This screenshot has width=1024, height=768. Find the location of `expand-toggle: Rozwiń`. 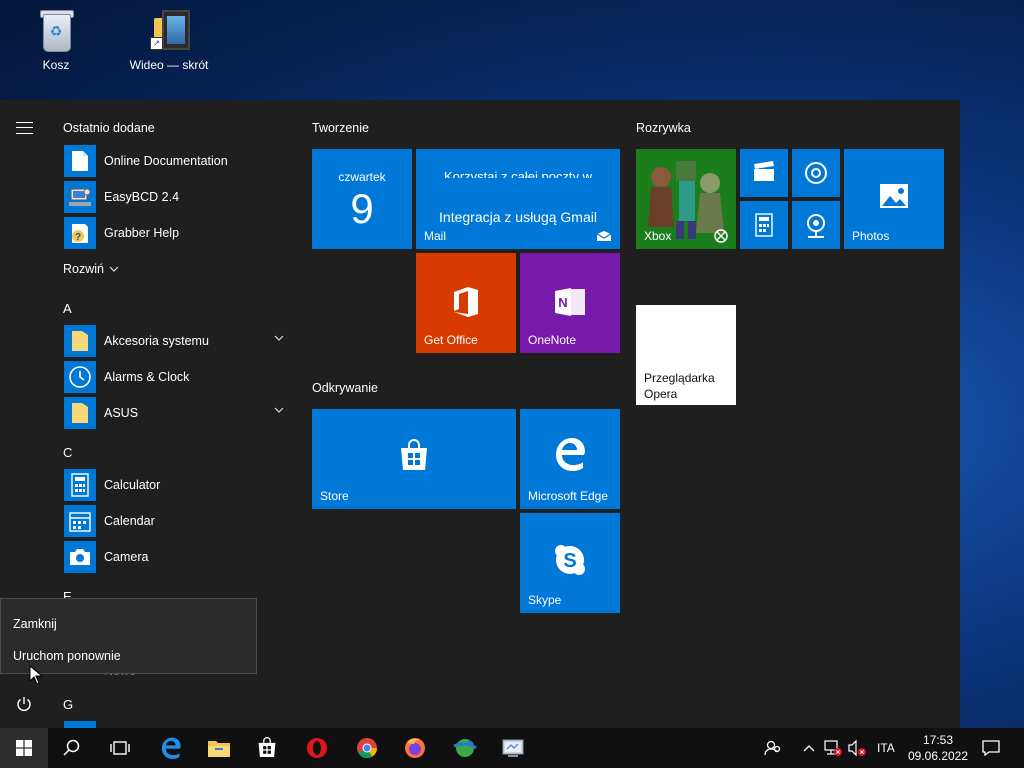

expand-toggle: Rozwiń is located at coordinates (91, 269).